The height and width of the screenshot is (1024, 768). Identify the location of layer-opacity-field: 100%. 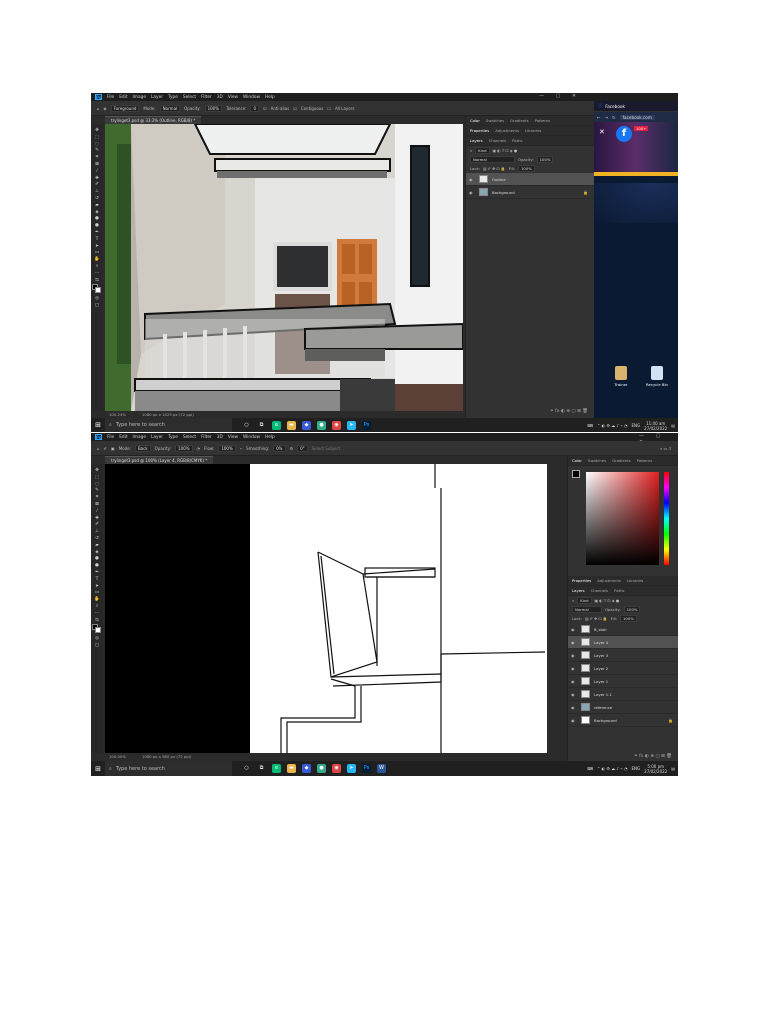
(545, 159).